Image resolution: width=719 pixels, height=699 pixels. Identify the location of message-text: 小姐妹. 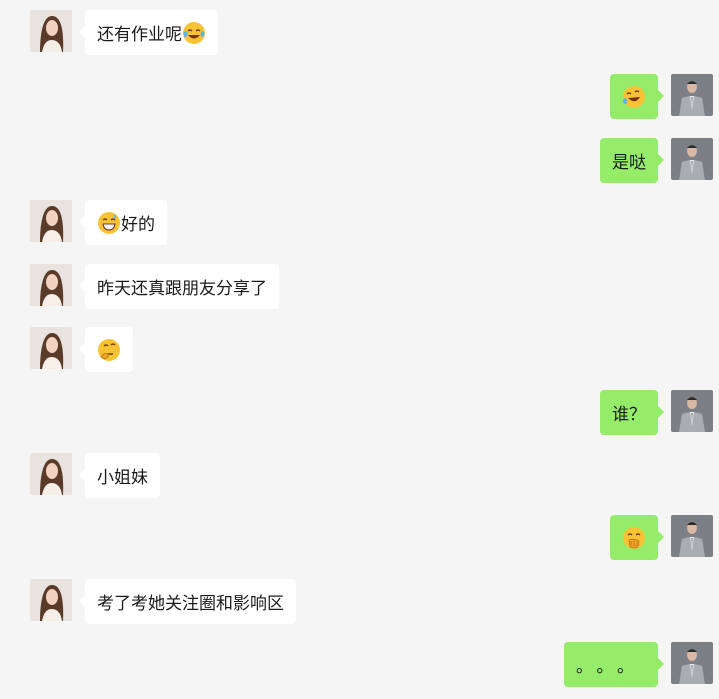
(122, 478).